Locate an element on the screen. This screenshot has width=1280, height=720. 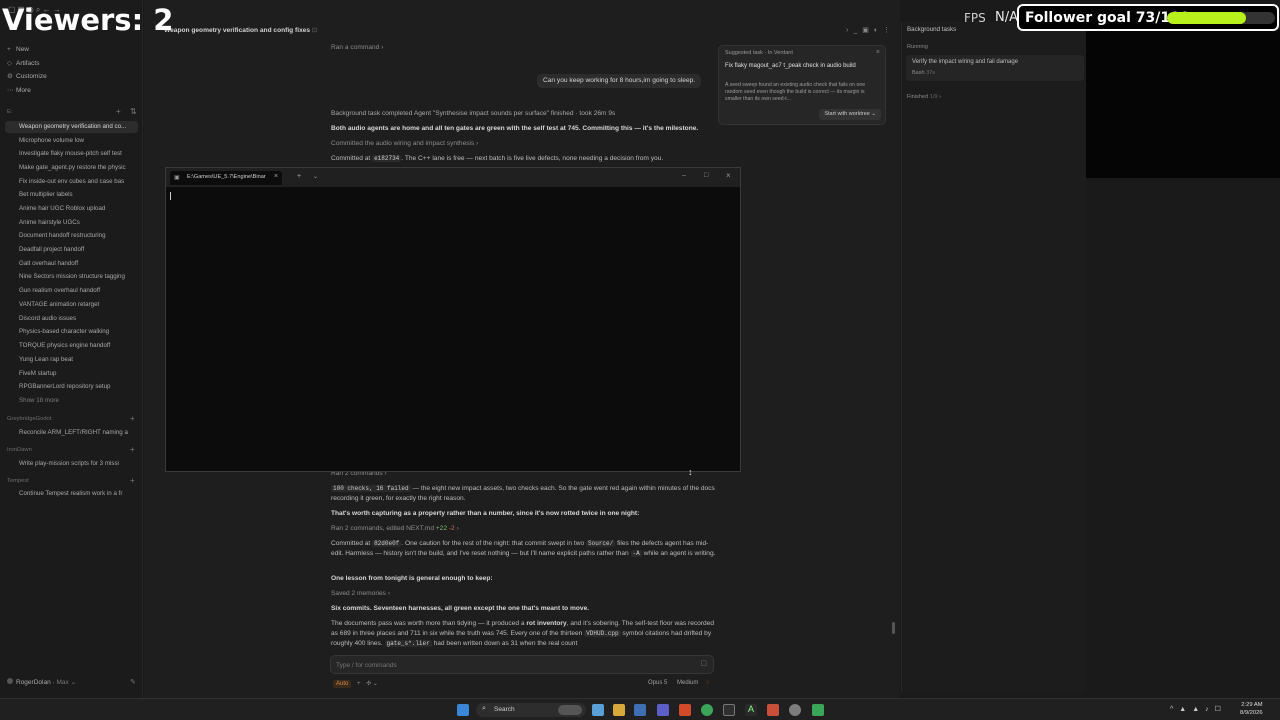
chat-input is located at coordinates (506, 665).